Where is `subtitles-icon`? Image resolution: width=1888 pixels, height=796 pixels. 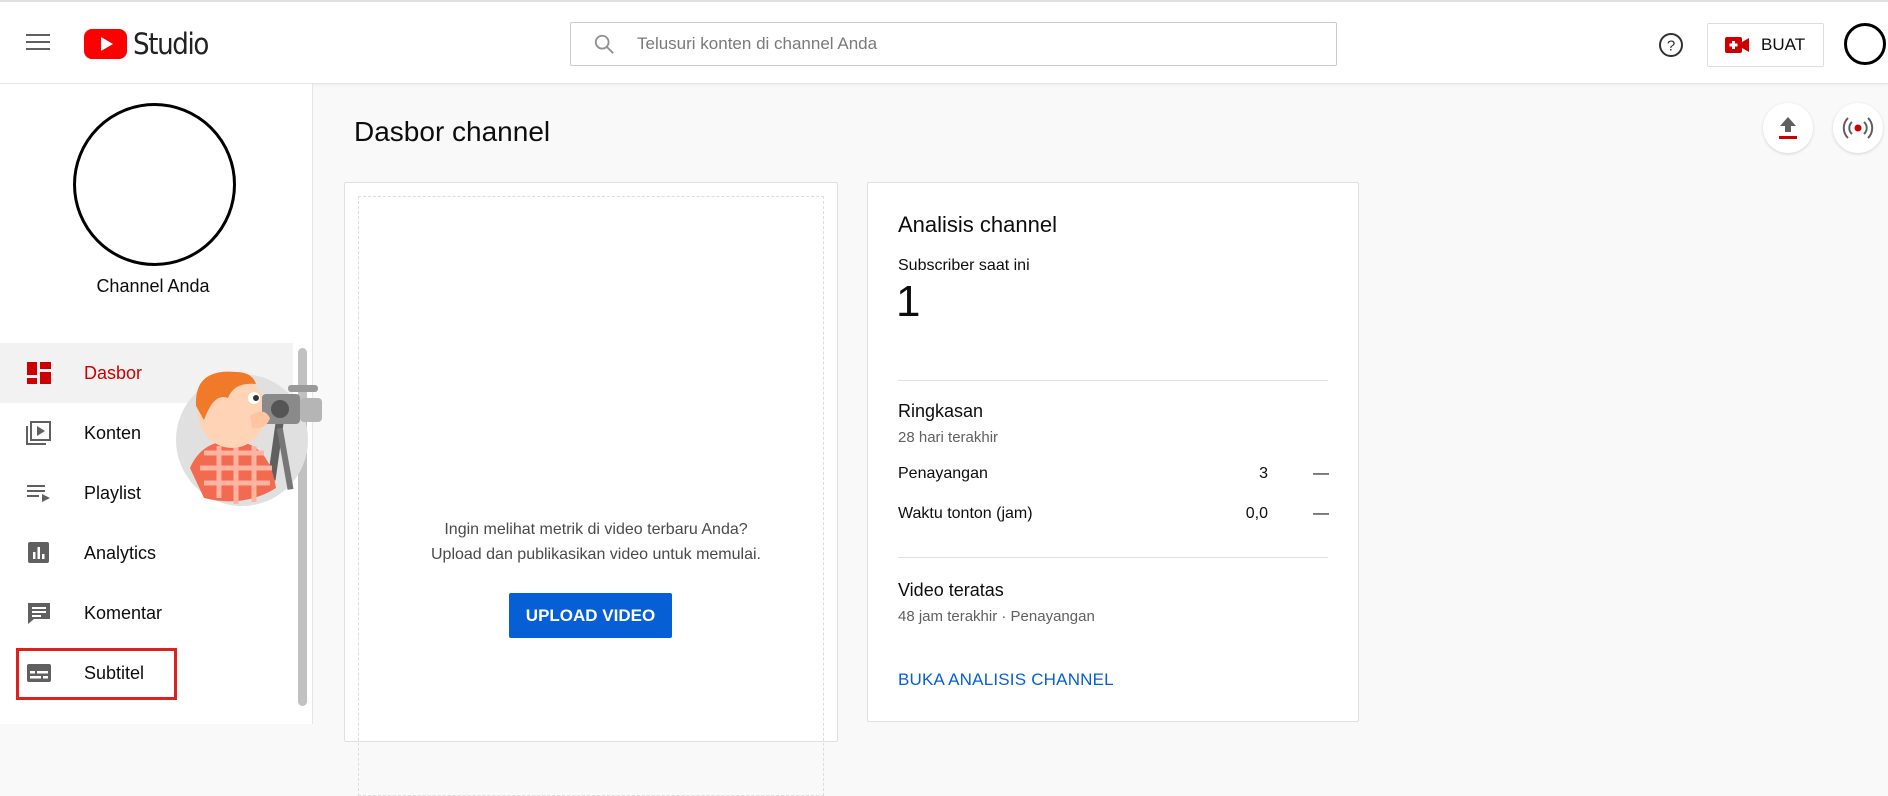 subtitles-icon is located at coordinates (39, 673).